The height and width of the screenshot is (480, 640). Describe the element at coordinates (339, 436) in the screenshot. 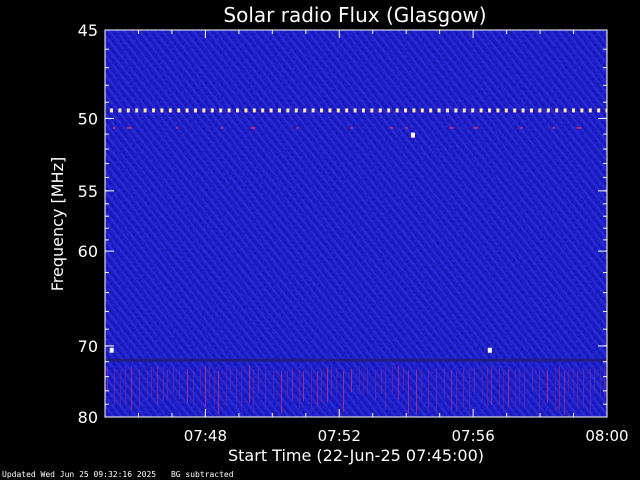

I see `x-tick-label: 07:52` at that location.